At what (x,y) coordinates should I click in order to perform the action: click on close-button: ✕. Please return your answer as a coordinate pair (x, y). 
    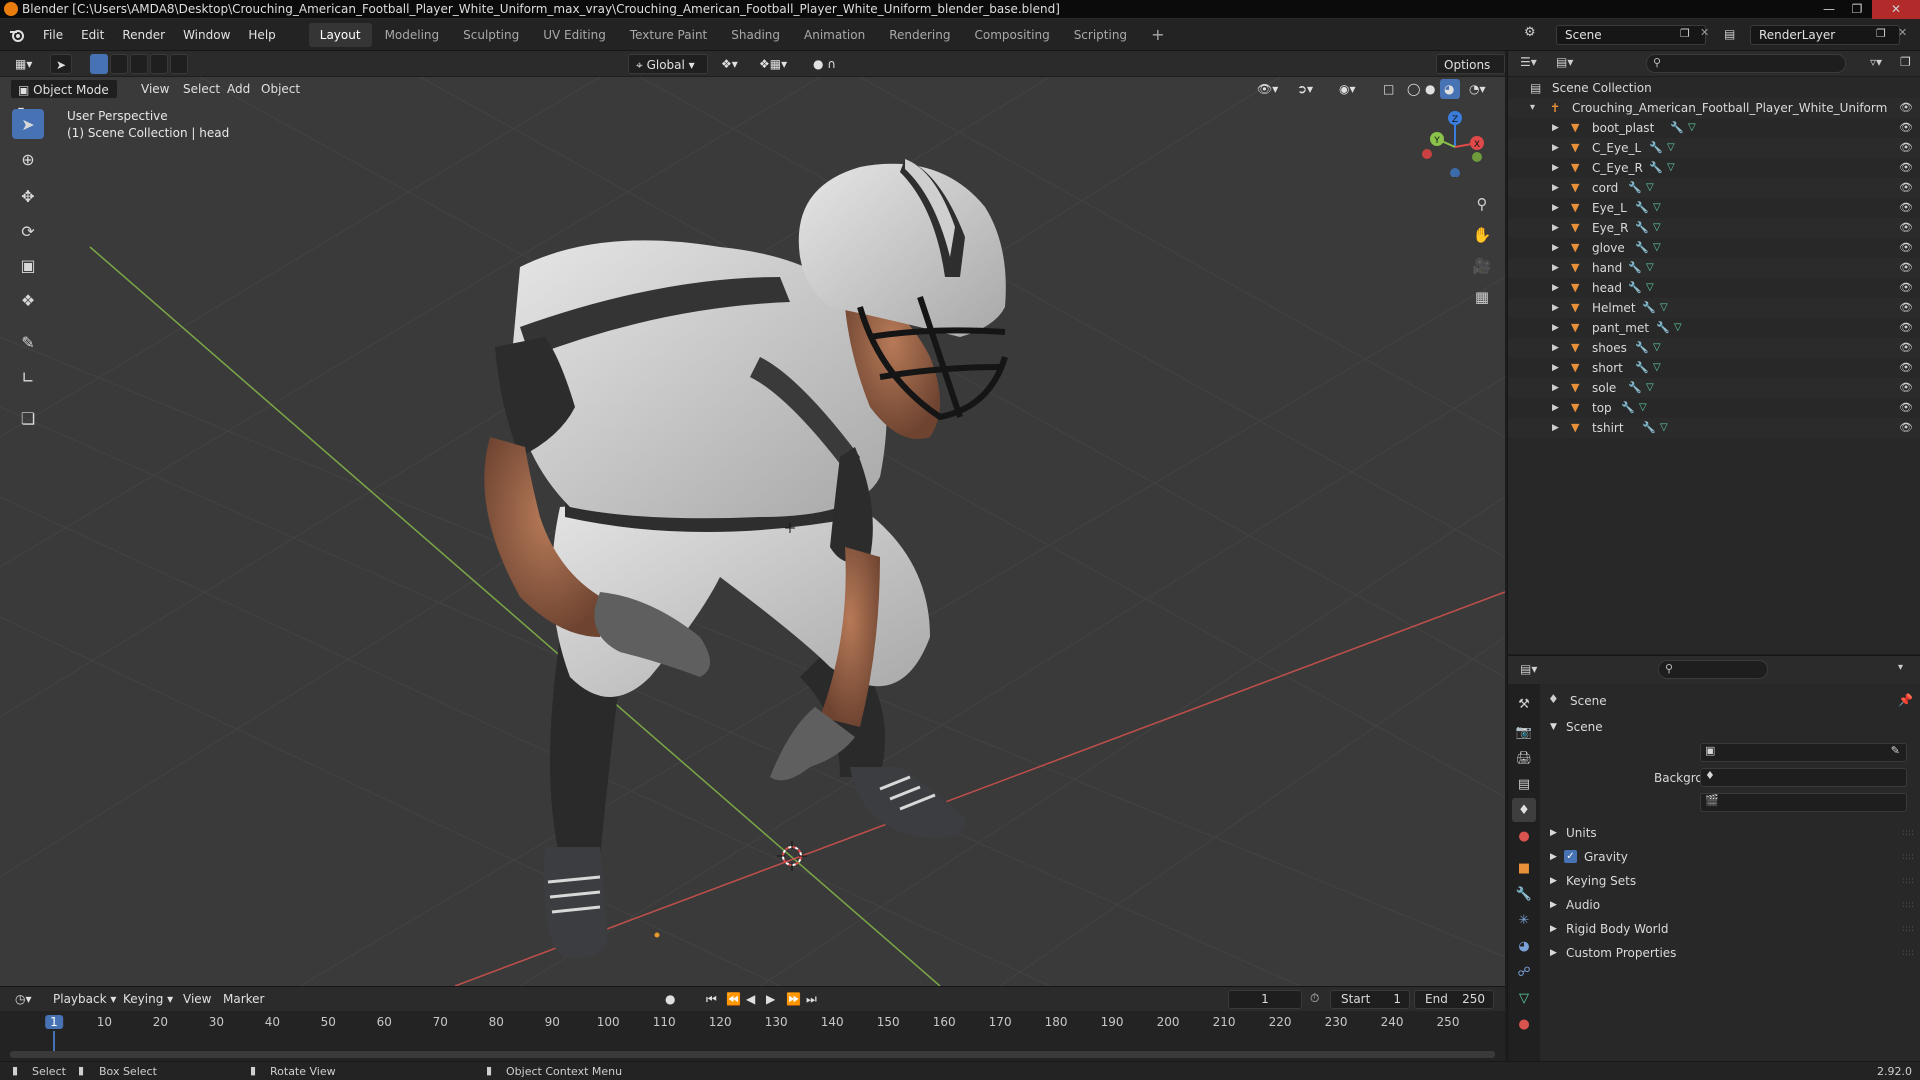
    Looking at the image, I should click on (1896, 9).